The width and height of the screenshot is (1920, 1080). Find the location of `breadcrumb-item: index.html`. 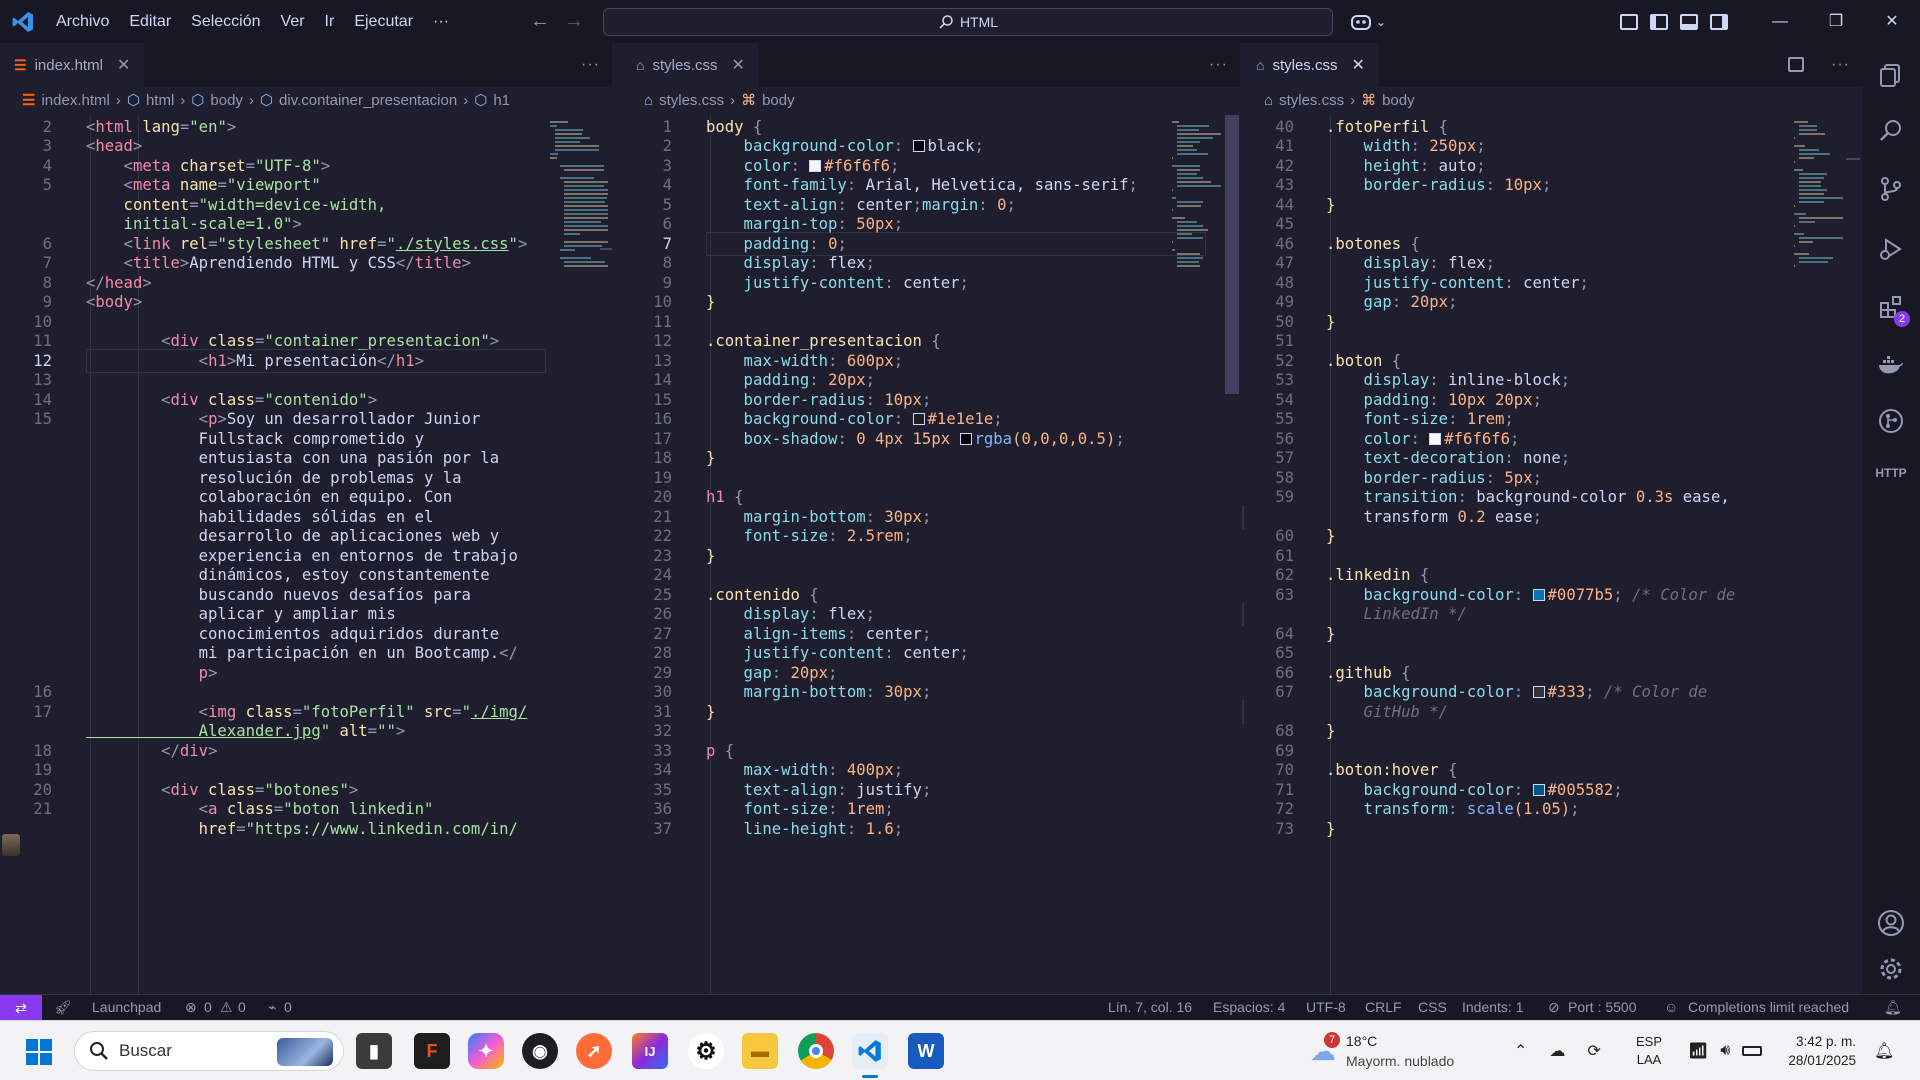

breadcrumb-item: index.html is located at coordinates (75, 100).